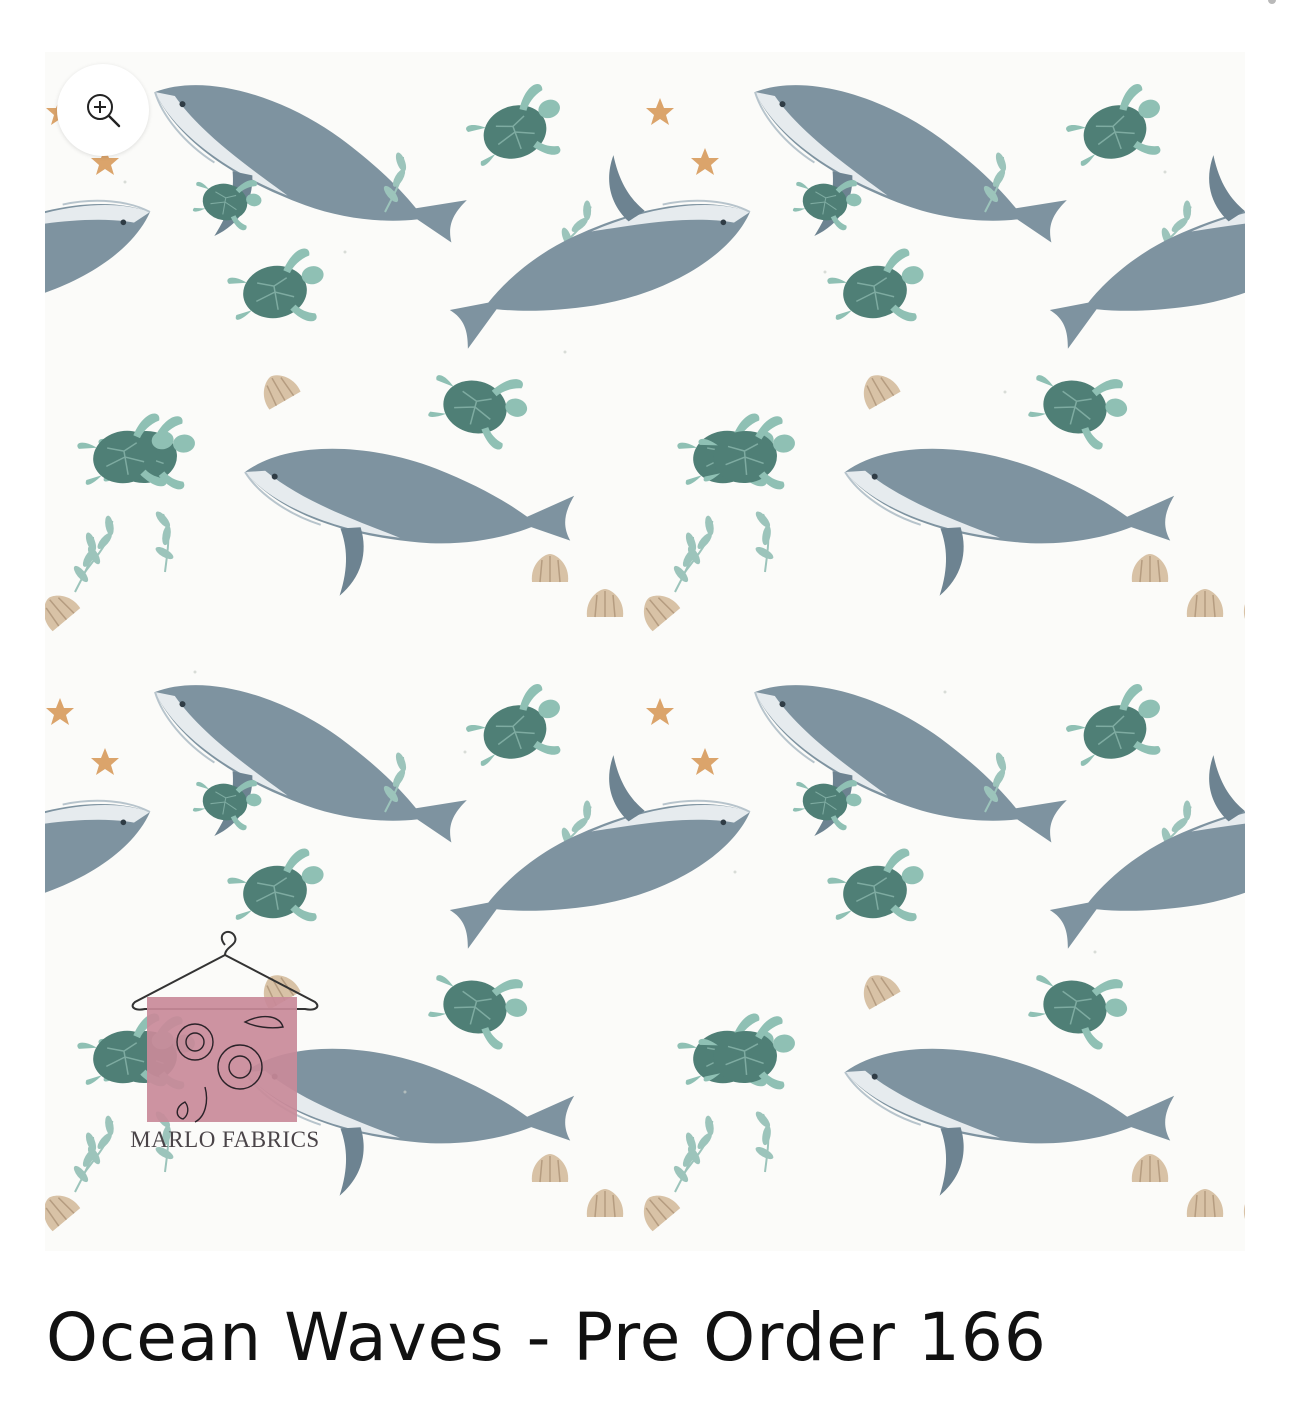 The image size is (1289, 1407). What do you see at coordinates (1272, 2) in the screenshot?
I see `menu-dot` at bounding box center [1272, 2].